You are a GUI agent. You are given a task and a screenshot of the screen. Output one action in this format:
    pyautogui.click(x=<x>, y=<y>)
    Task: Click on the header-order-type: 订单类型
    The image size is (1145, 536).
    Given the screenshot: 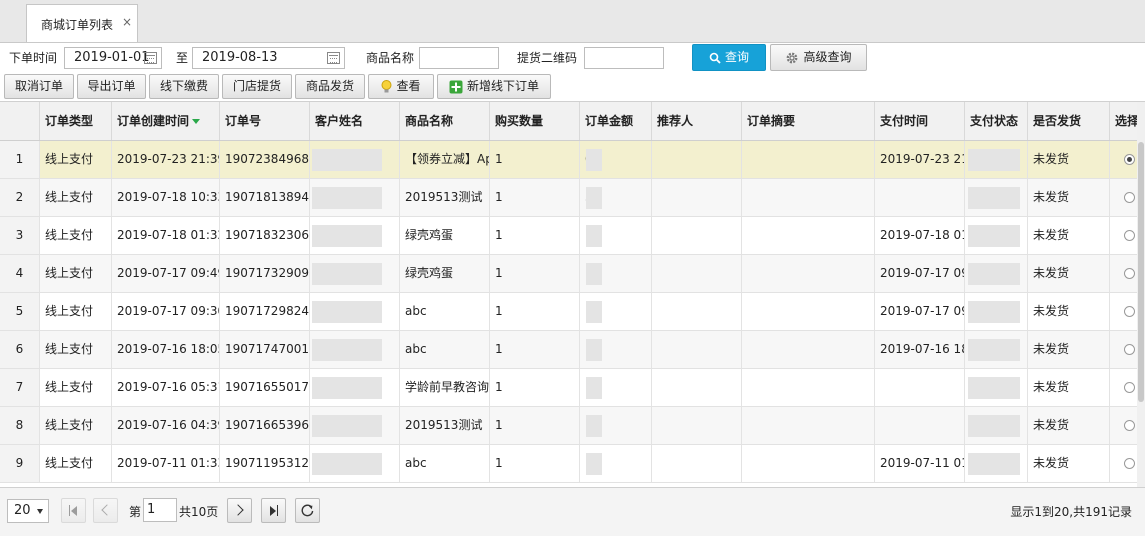 What is the action you would take?
    pyautogui.click(x=76, y=121)
    